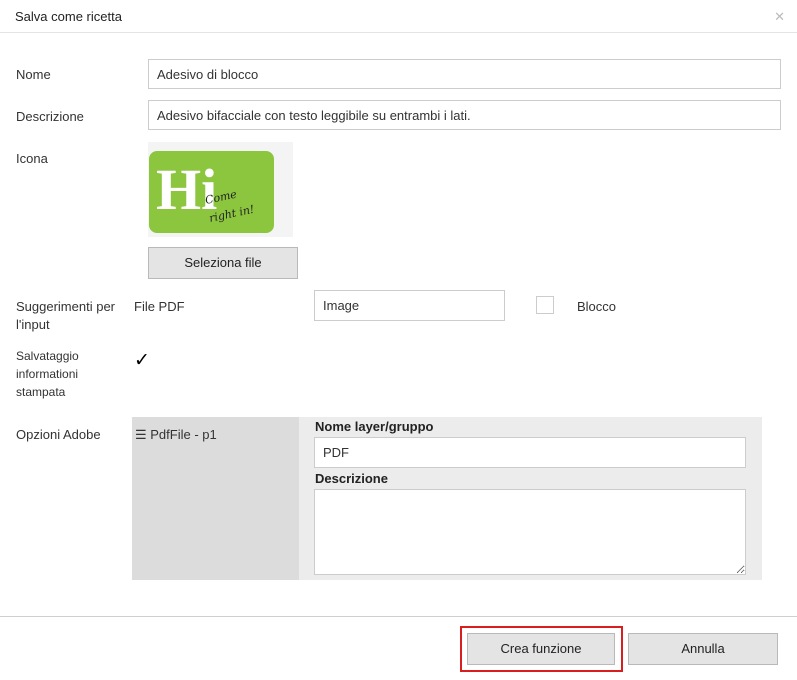  I want to click on save-print-info-checkbox: ✓, so click(142, 361).